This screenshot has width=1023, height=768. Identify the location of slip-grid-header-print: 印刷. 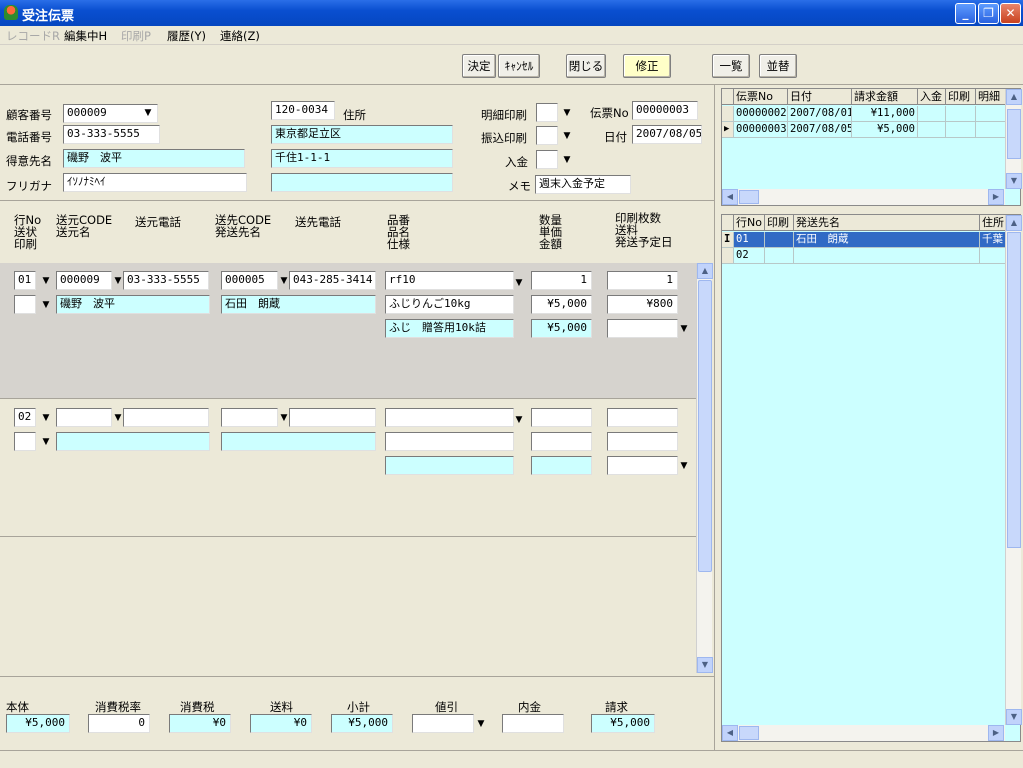
(961, 97).